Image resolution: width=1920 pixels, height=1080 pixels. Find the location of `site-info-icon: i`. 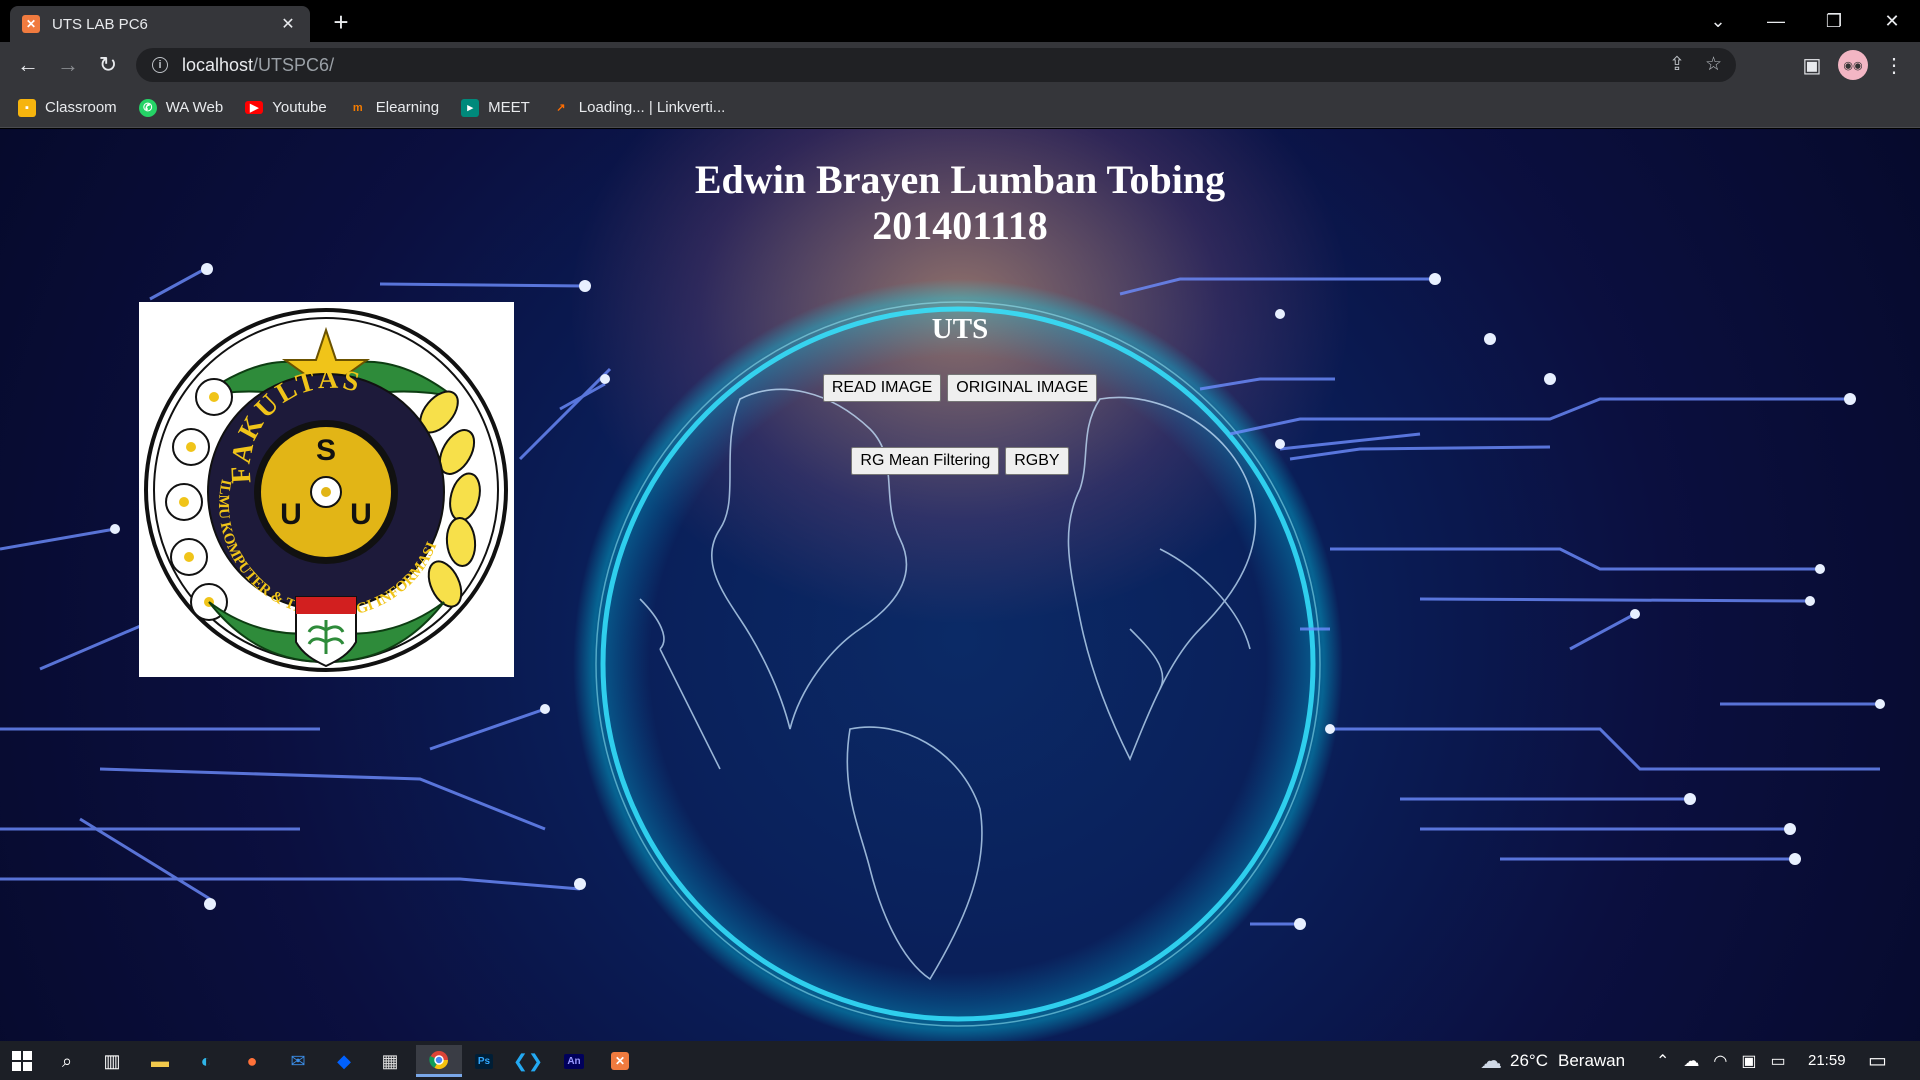

site-info-icon: i is located at coordinates (160, 65).